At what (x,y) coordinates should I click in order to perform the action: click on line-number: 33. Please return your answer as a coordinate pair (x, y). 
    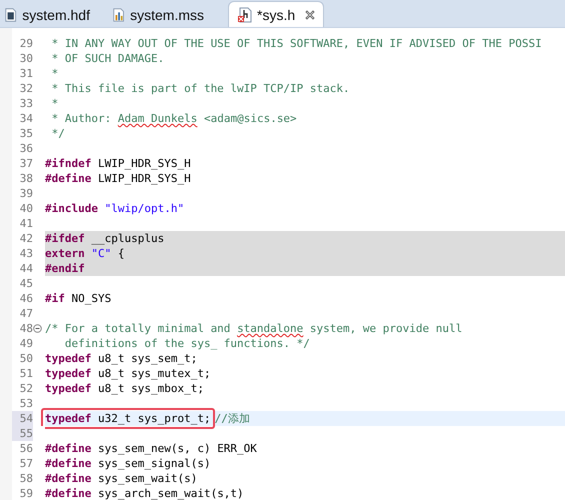
    Looking at the image, I should click on (25, 103).